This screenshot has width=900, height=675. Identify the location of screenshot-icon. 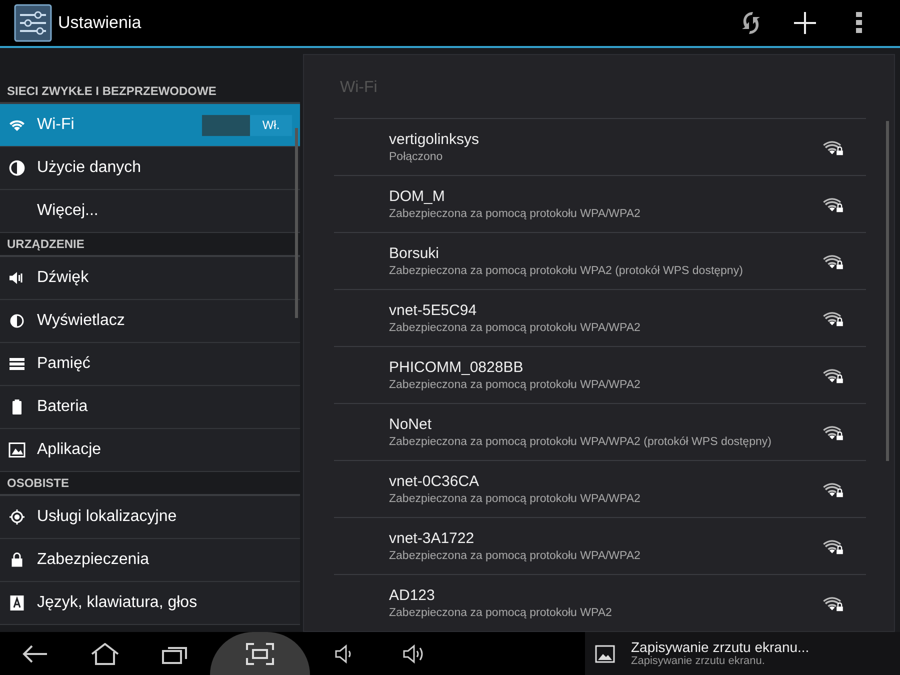
(260, 653).